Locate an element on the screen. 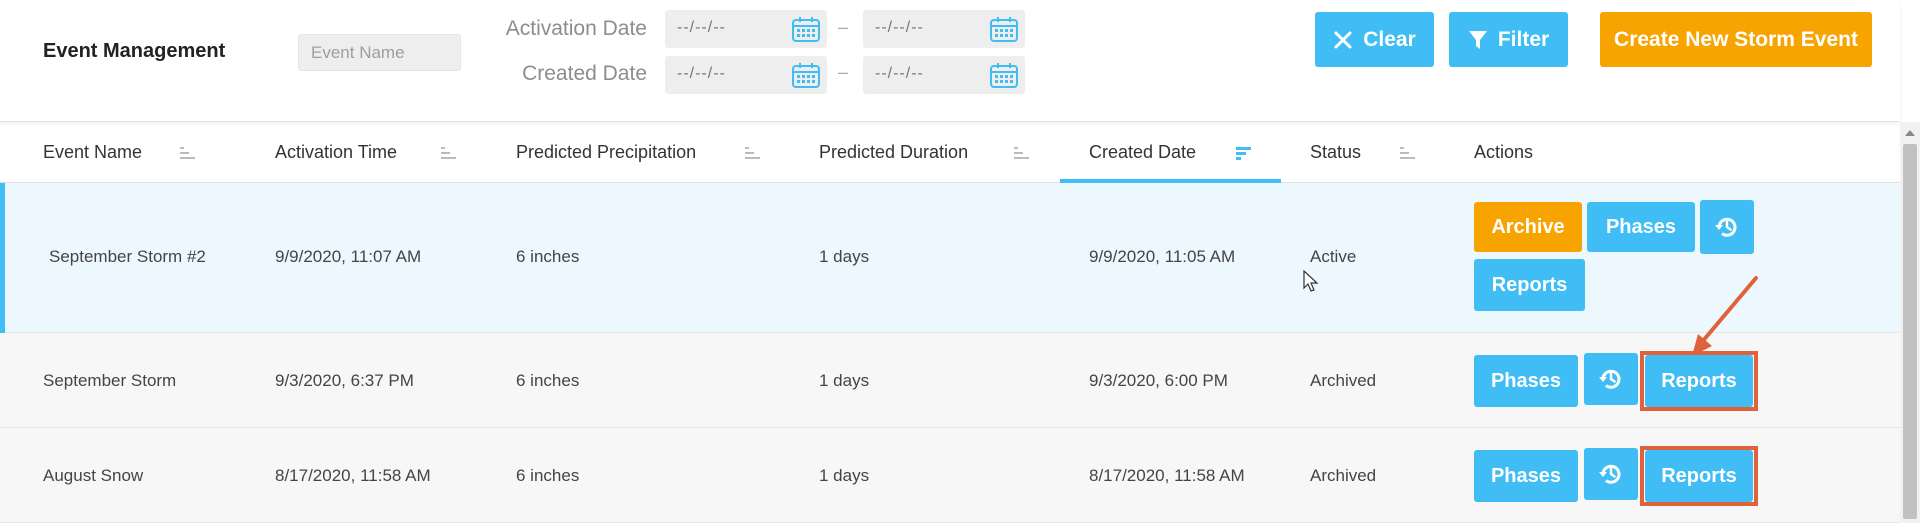 This screenshot has height=523, width=1920. create-button-label: Create New Storm Event is located at coordinates (1736, 39).